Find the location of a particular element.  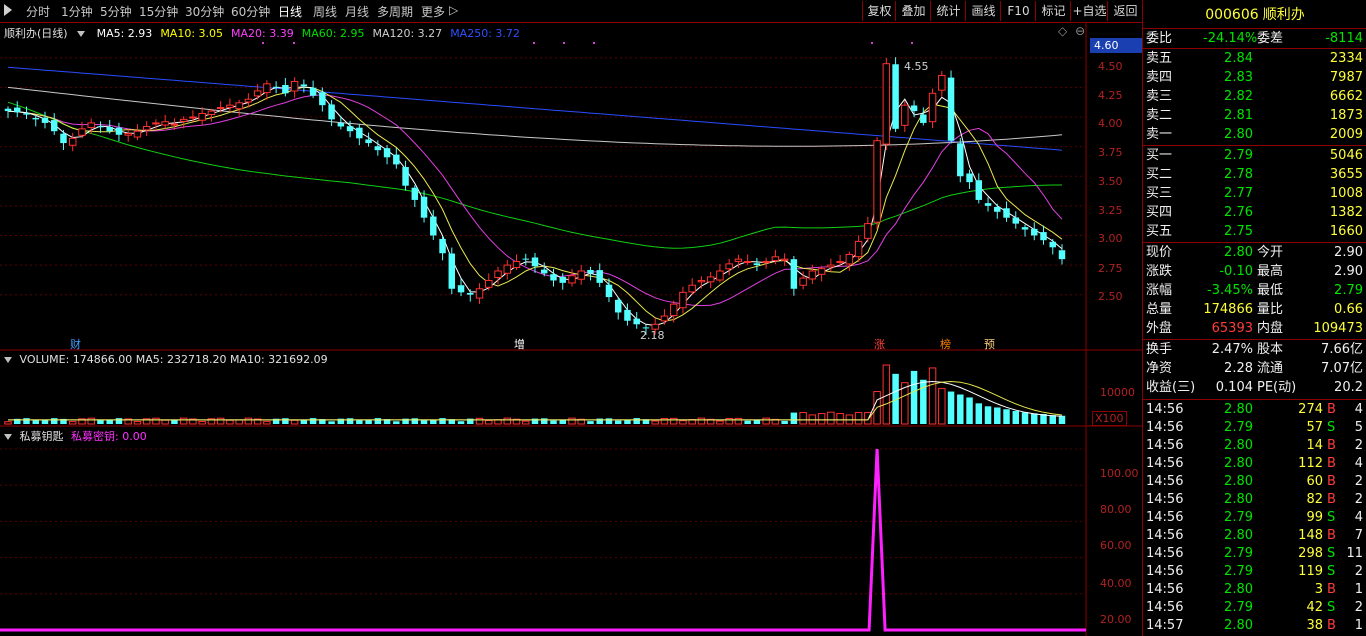

stat-value: 7.66亿 is located at coordinates (1342, 349).